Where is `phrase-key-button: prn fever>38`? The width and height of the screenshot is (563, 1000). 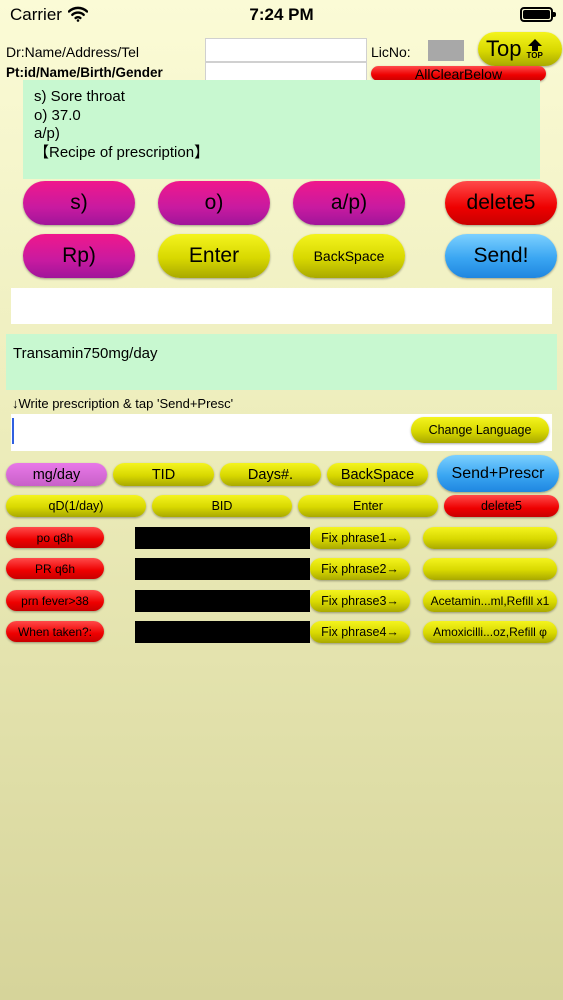 phrase-key-button: prn fever>38 is located at coordinates (55, 600).